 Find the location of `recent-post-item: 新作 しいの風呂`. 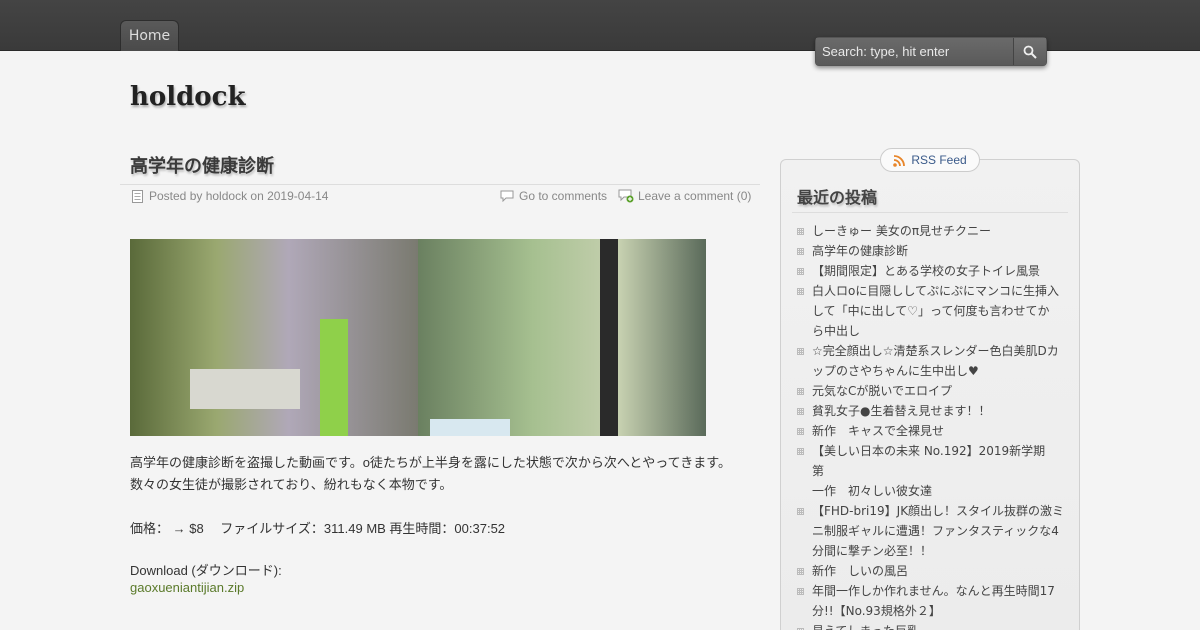

recent-post-item: 新作 しいの風呂 is located at coordinates (931, 571).